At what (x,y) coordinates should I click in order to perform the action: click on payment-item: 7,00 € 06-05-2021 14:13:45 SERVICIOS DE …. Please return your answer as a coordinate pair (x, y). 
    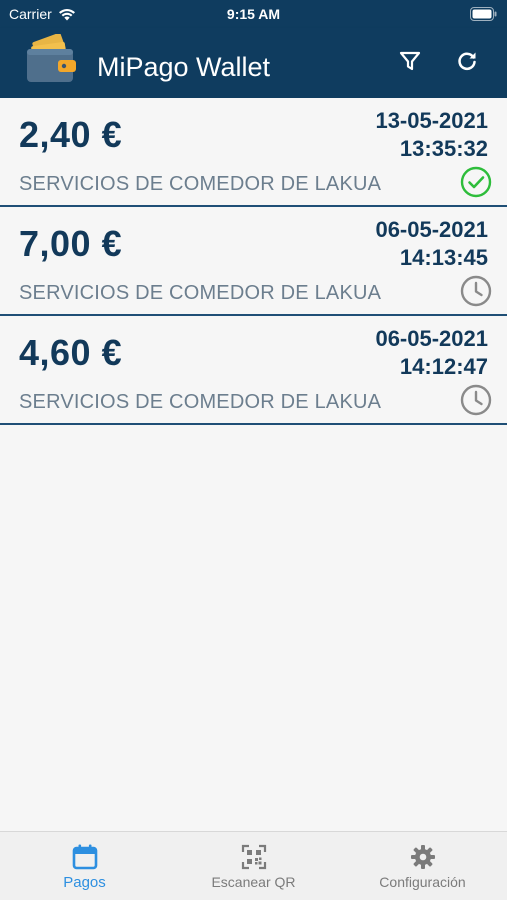
    Looking at the image, I should click on (253, 261).